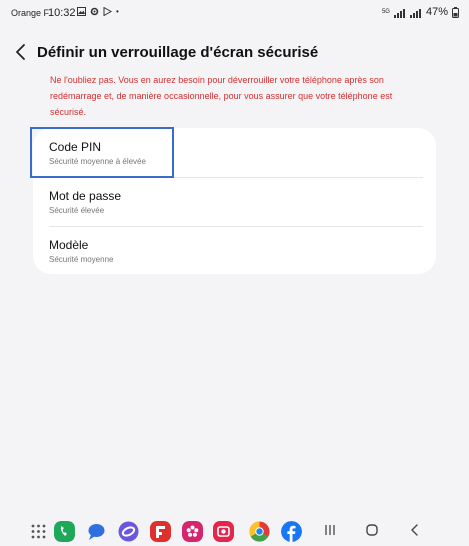  Describe the element at coordinates (330, 530) in the screenshot. I see `recents-button` at that location.